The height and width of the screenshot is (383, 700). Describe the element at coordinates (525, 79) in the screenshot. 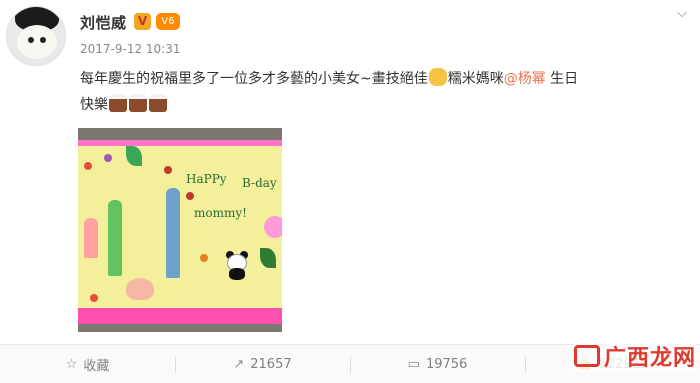

I see `mention-link: @杨幂` at that location.